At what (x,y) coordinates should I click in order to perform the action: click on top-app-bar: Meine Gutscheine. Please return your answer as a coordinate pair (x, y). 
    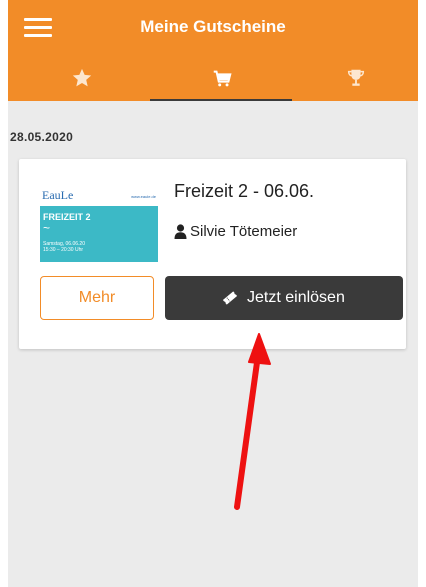
    Looking at the image, I should click on (213, 28).